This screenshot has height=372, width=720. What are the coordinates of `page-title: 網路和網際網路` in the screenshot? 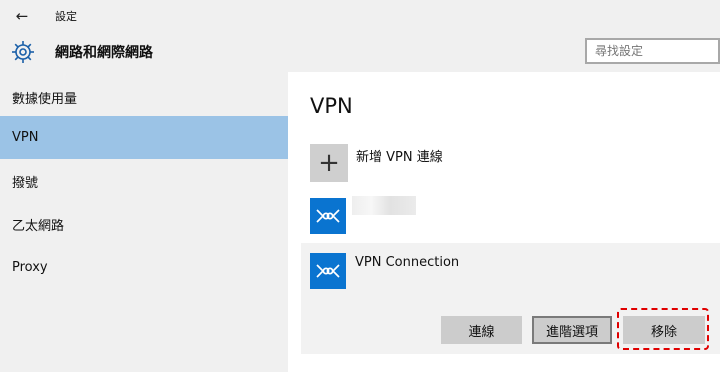 It's located at (104, 53).